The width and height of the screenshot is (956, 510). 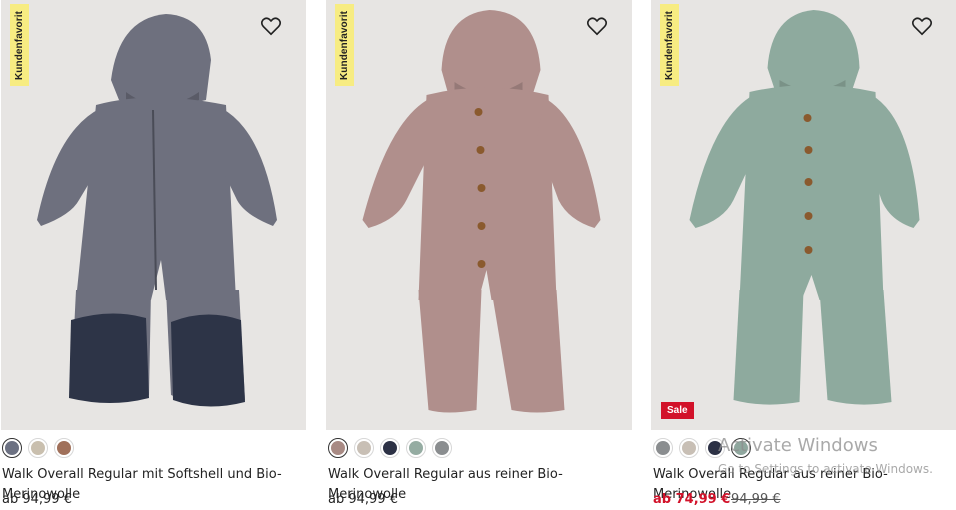 What do you see at coordinates (756, 499) in the screenshot?
I see `product-old-price: 94,99 €` at bounding box center [756, 499].